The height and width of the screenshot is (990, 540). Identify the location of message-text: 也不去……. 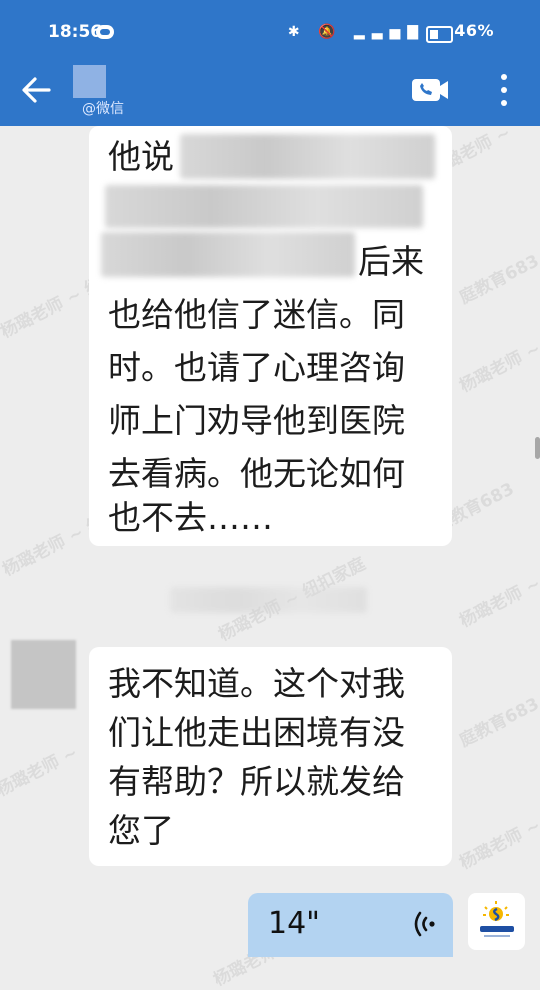
(190, 517).